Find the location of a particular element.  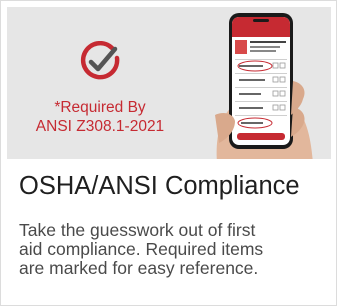

description-line: aid compliance. Required items is located at coordinates (141, 249).